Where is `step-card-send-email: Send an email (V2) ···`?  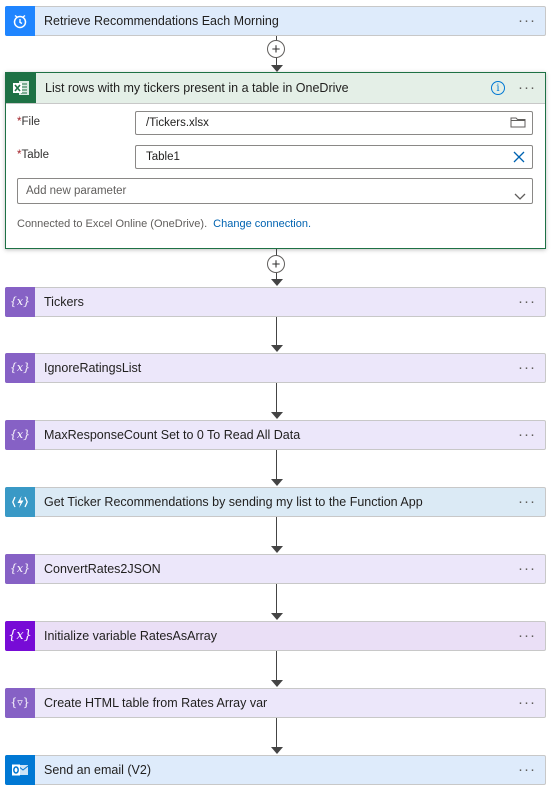
step-card-send-email: Send an email (V2) ··· is located at coordinates (275, 769).